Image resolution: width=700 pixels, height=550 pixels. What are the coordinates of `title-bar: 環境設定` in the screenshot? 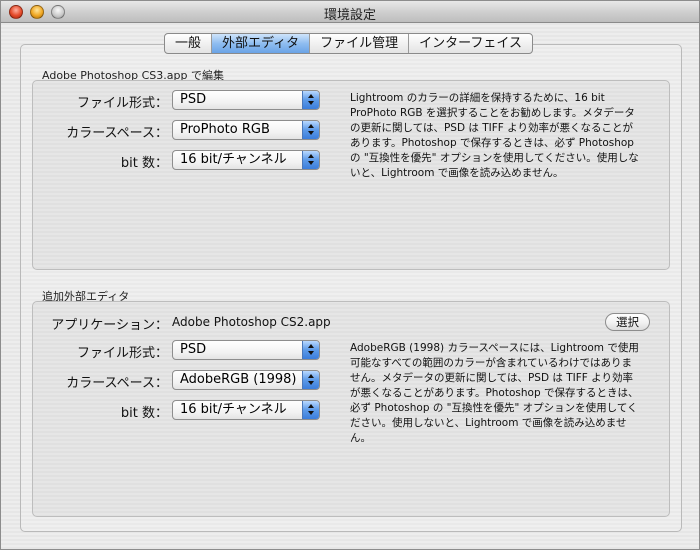 It's located at (350, 12).